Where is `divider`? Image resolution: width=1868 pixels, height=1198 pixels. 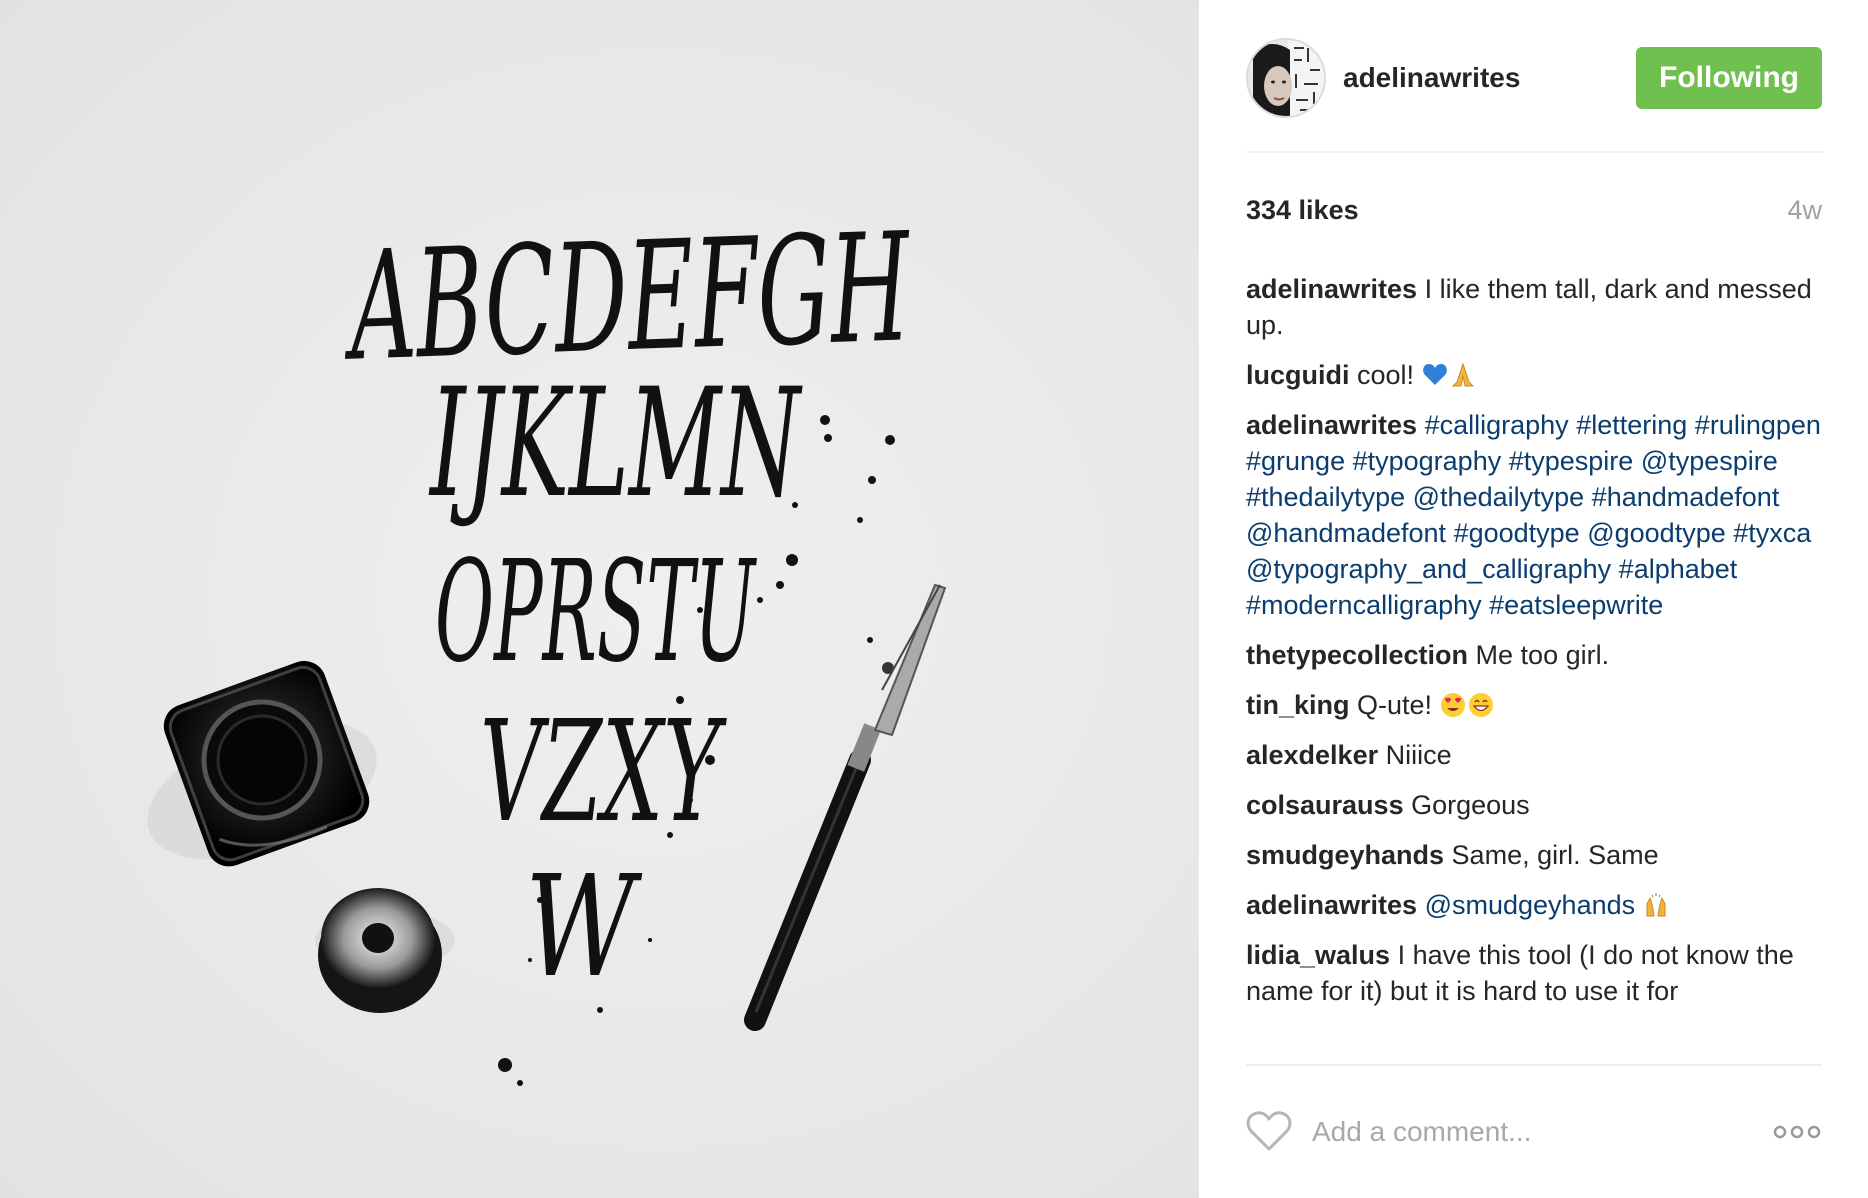 divider is located at coordinates (1534, 1065).